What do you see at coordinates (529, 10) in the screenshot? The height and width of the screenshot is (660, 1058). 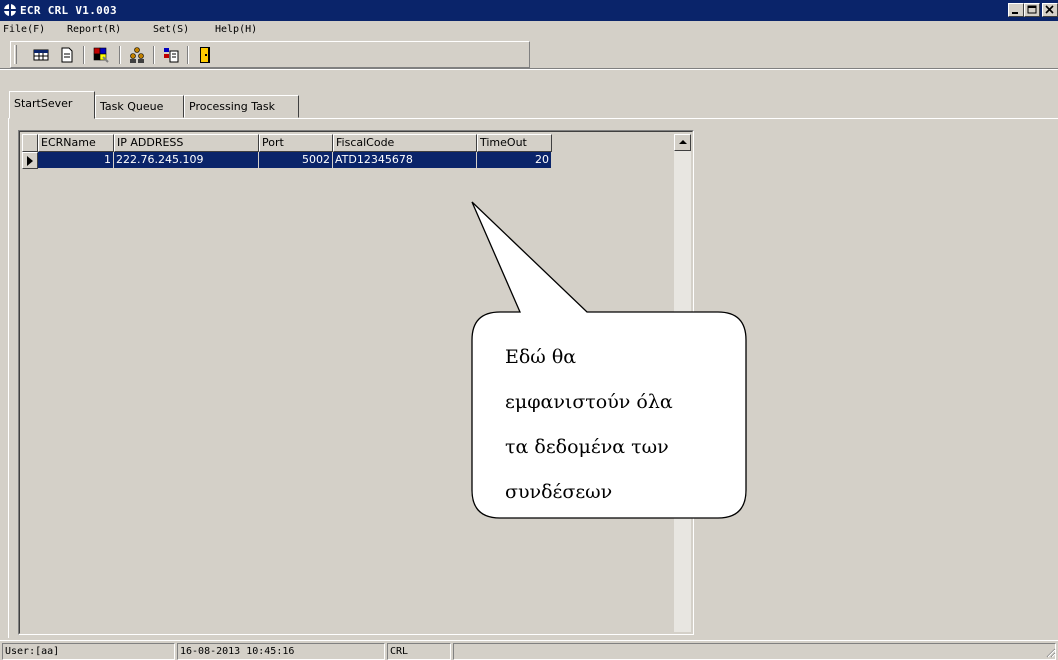 I see `title-bar: ECR CRL V1.003` at bounding box center [529, 10].